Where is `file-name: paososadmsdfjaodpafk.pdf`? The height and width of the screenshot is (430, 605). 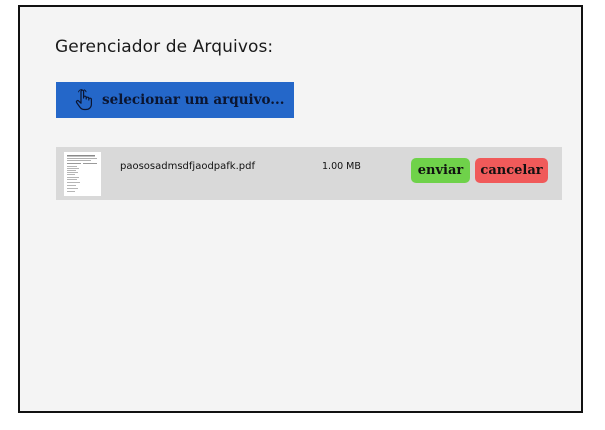 file-name: paososadmsdfjaodpafk.pdf is located at coordinates (187, 166).